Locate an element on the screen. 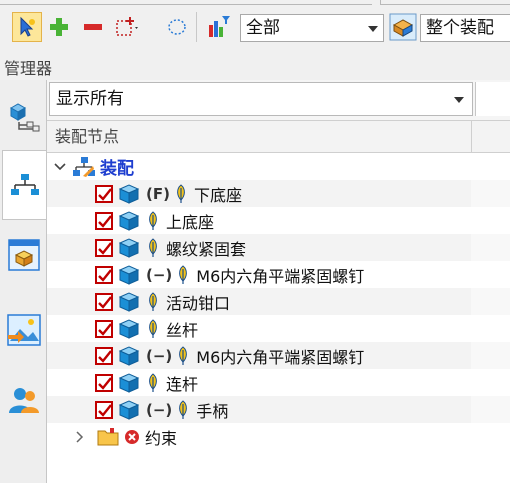 This screenshot has width=510, height=483. chart-filter-icon is located at coordinates (219, 26).